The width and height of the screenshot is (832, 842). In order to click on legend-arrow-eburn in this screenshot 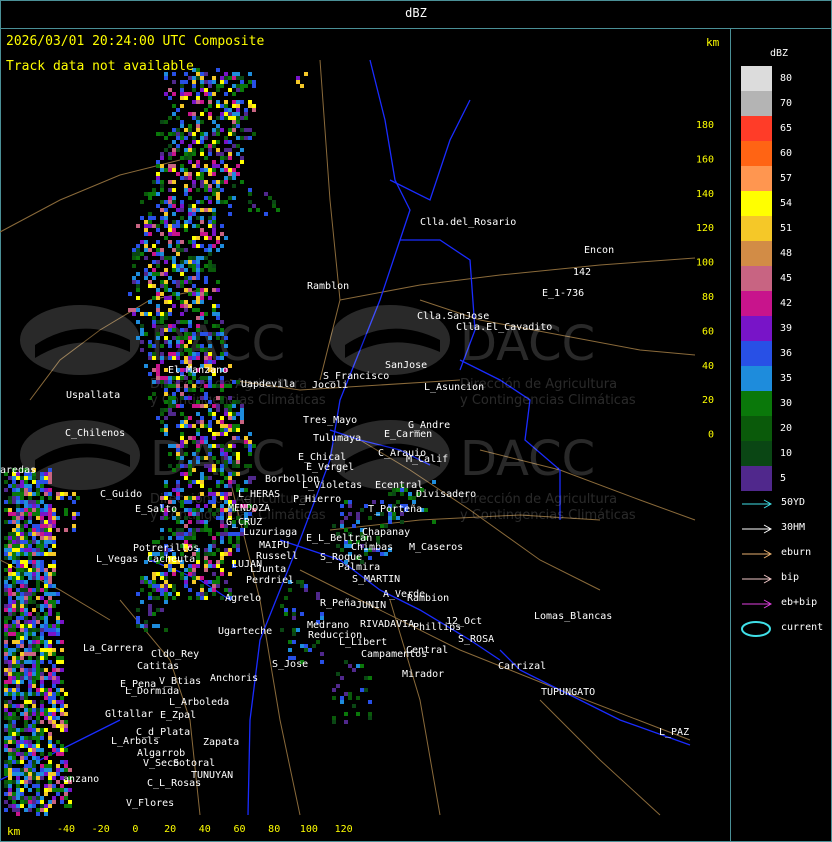, I will do `click(758, 553)`.